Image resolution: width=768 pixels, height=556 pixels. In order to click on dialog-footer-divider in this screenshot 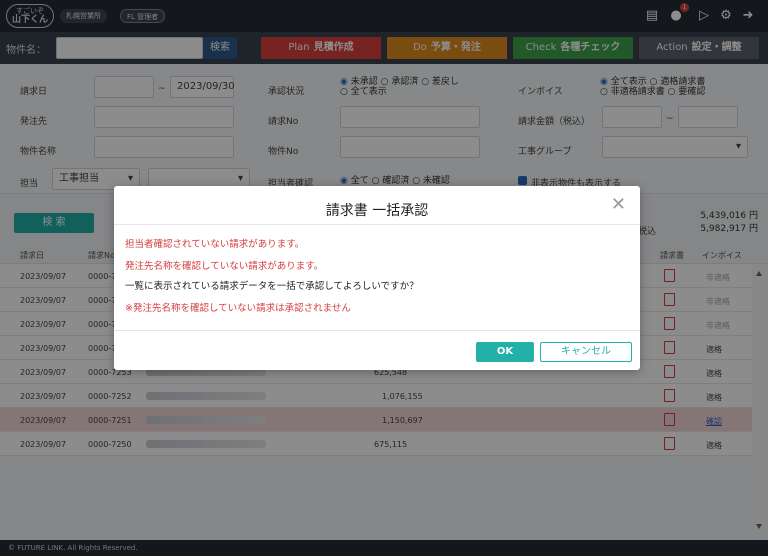, I will do `click(377, 330)`.